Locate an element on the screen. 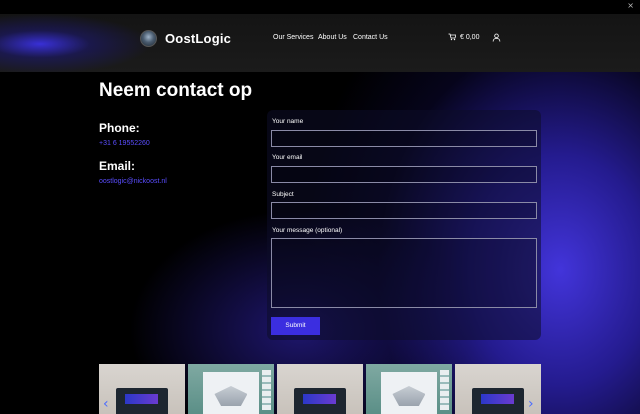 Image resolution: width=640 pixels, height=414 pixels. message-label: Your message (optional) is located at coordinates (307, 230).